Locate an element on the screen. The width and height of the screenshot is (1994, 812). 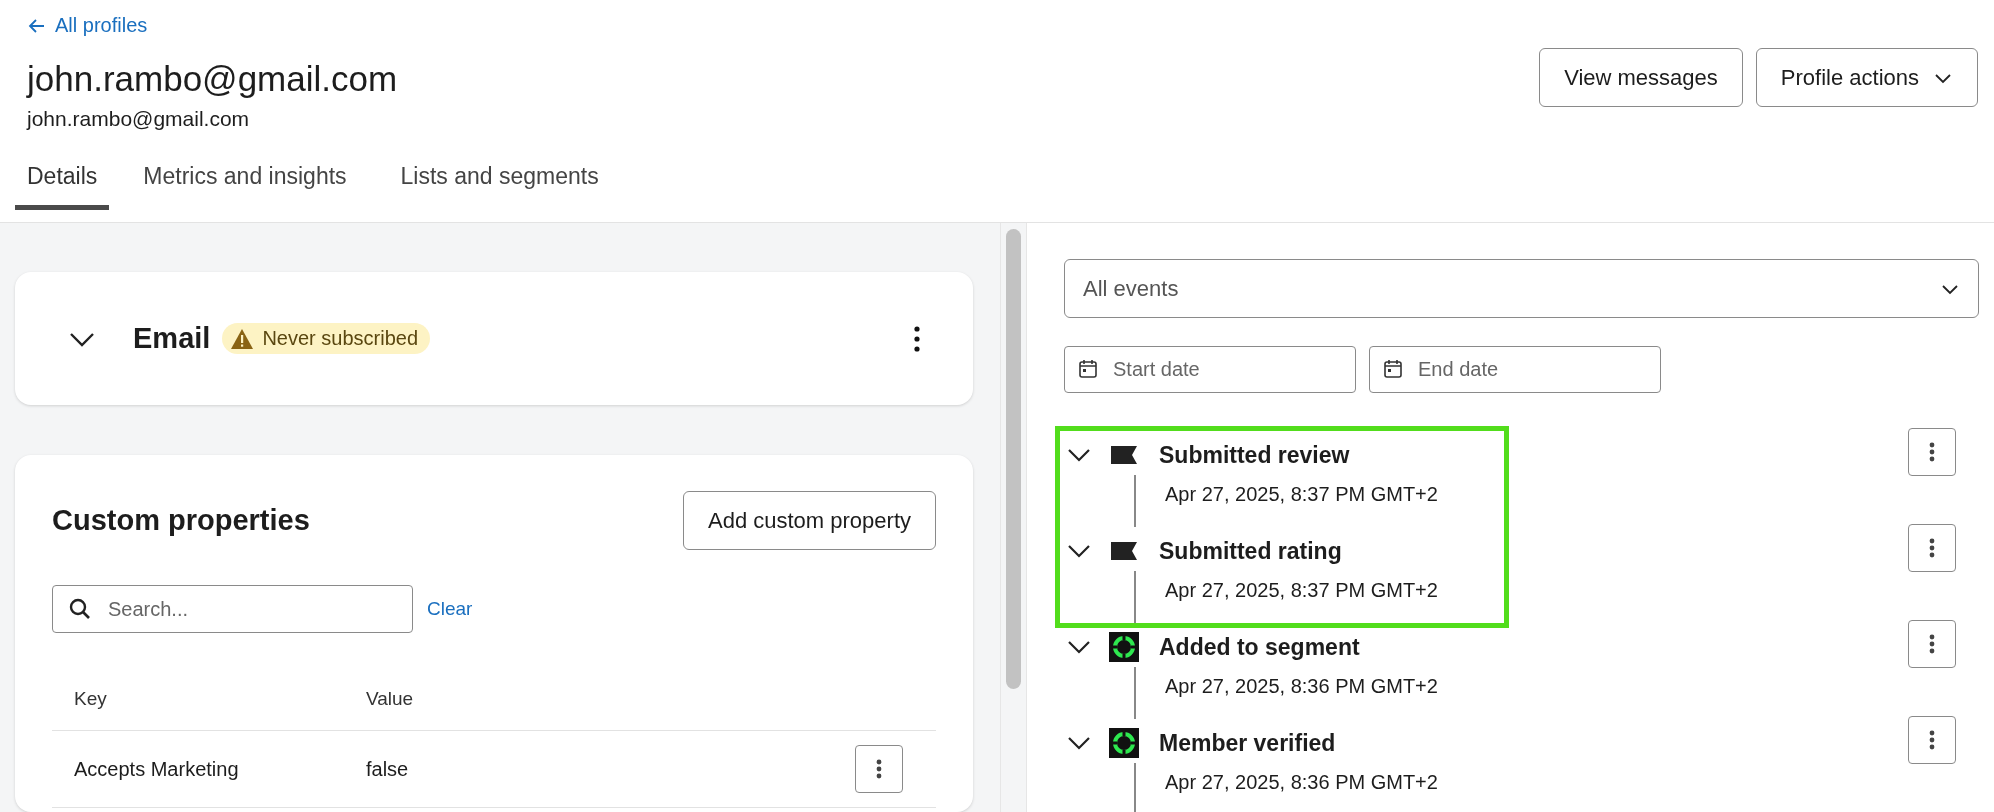
tab: Metrics and insights is located at coordinates (245, 181).